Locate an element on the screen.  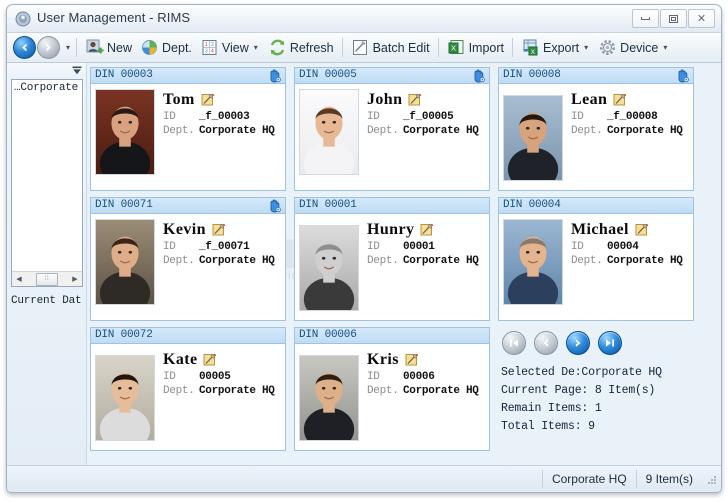
new-button: New is located at coordinates (108, 48).